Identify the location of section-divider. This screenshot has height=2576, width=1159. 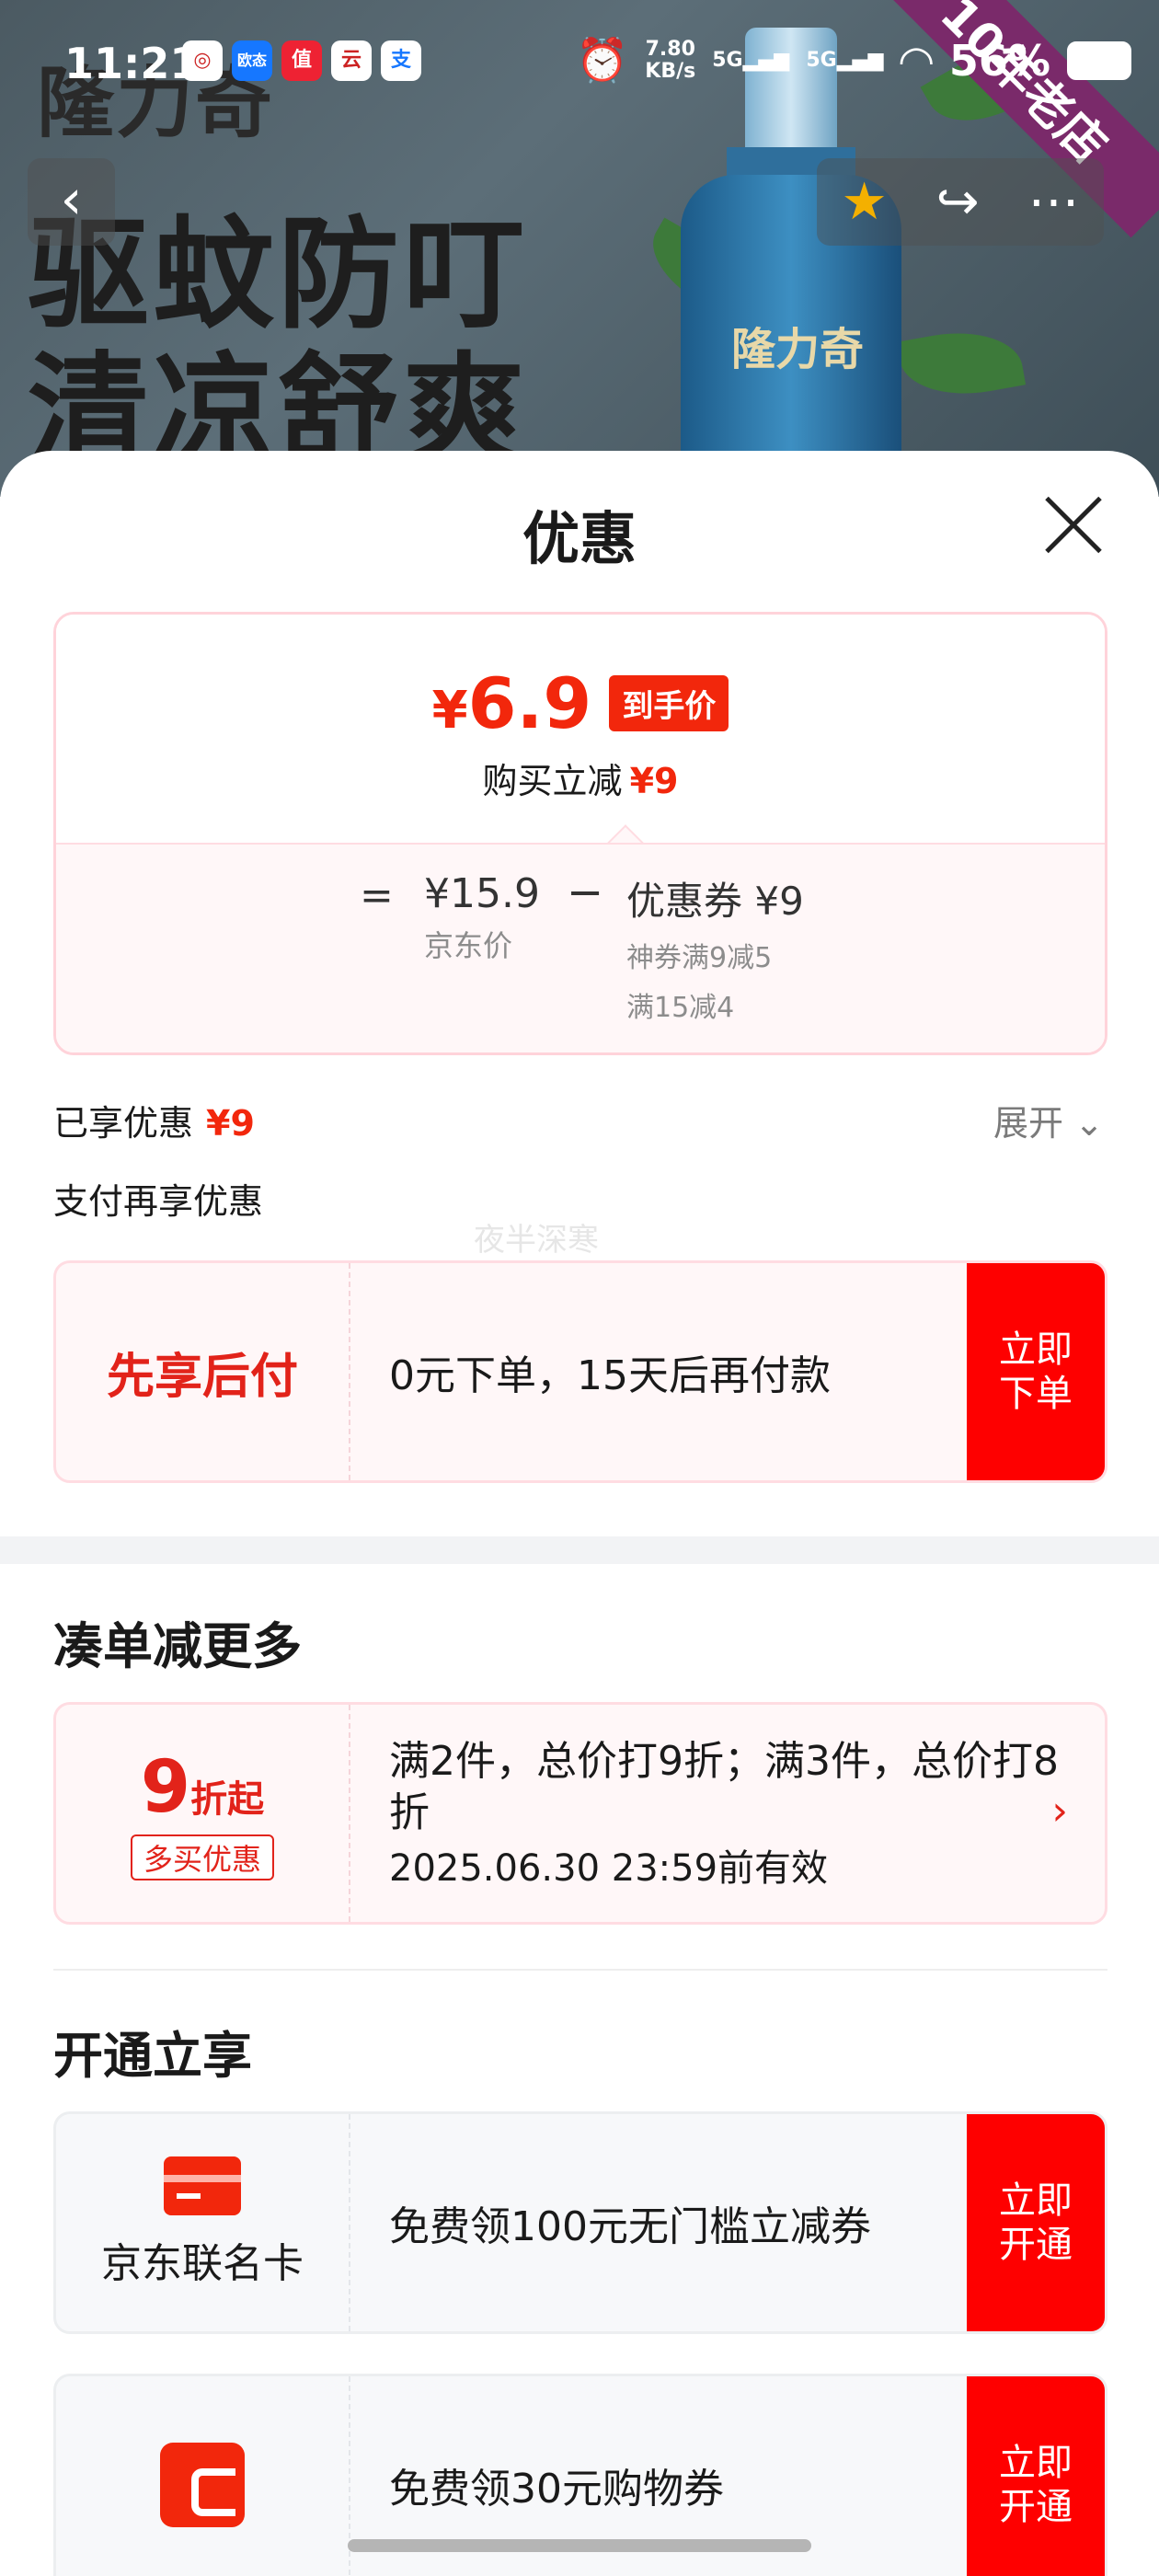
(579, 1550).